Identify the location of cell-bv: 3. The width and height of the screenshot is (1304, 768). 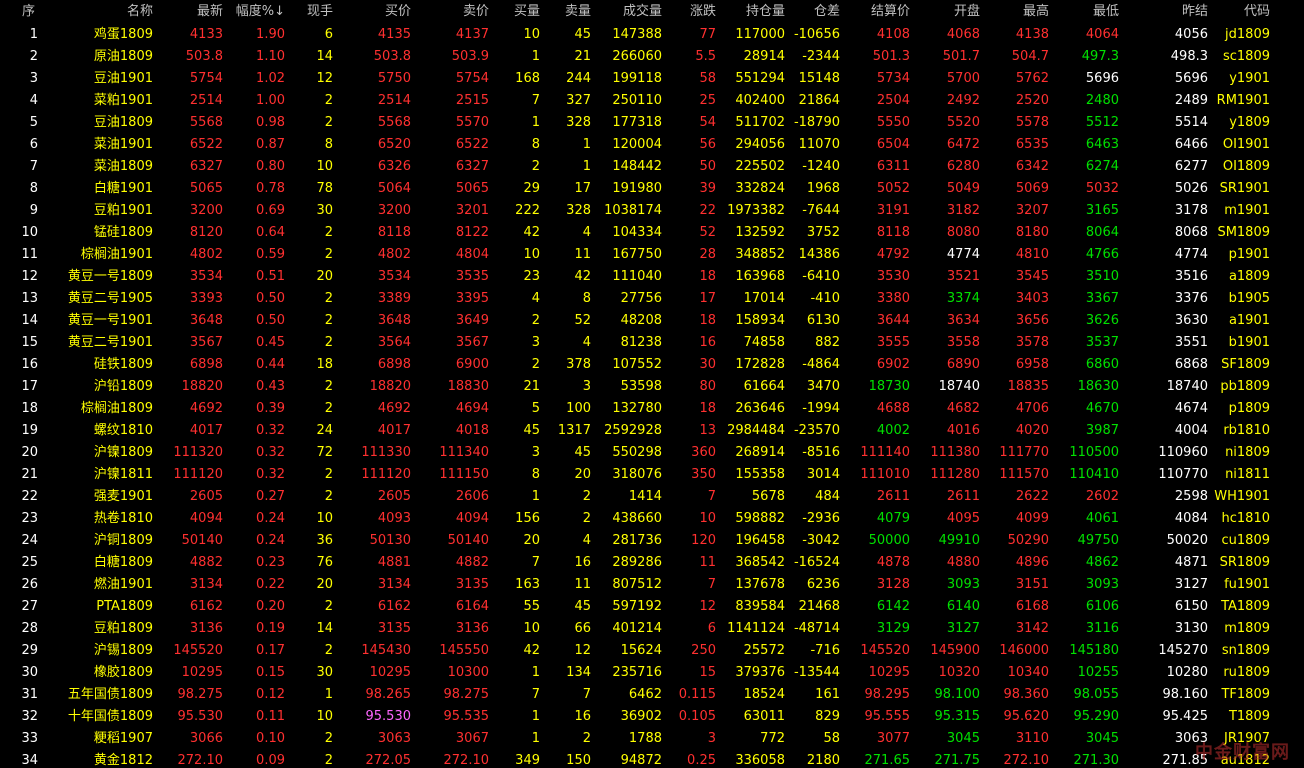
(535, 342).